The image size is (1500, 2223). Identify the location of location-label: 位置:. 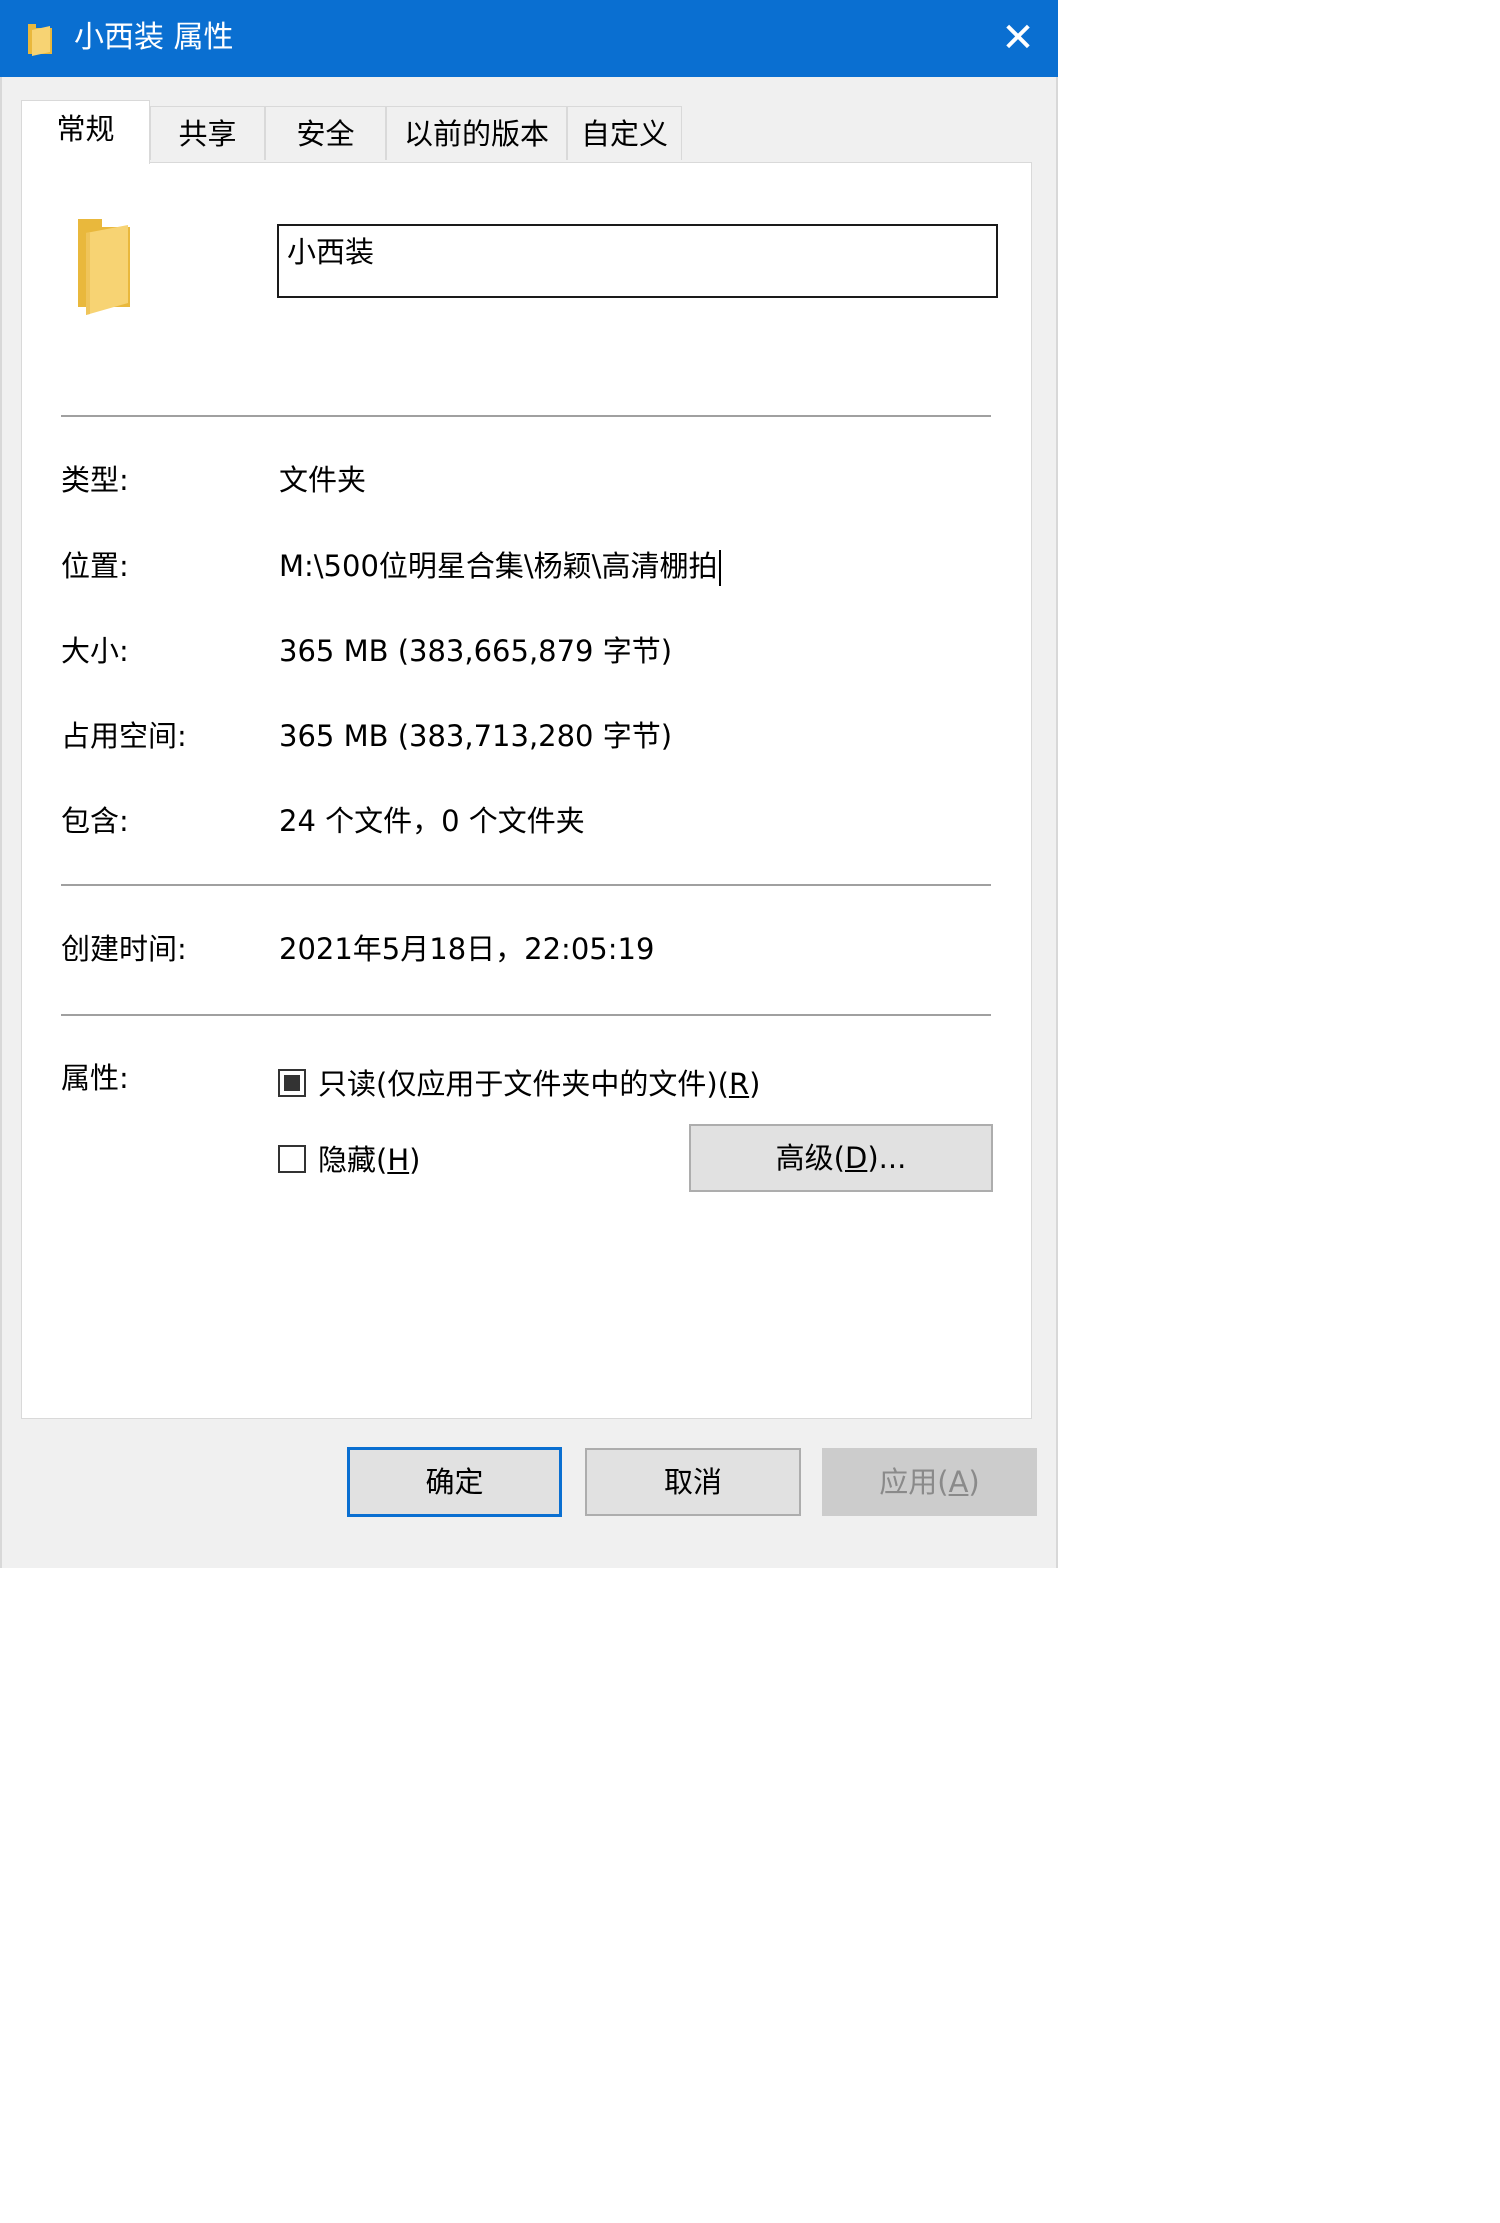
(95, 566).